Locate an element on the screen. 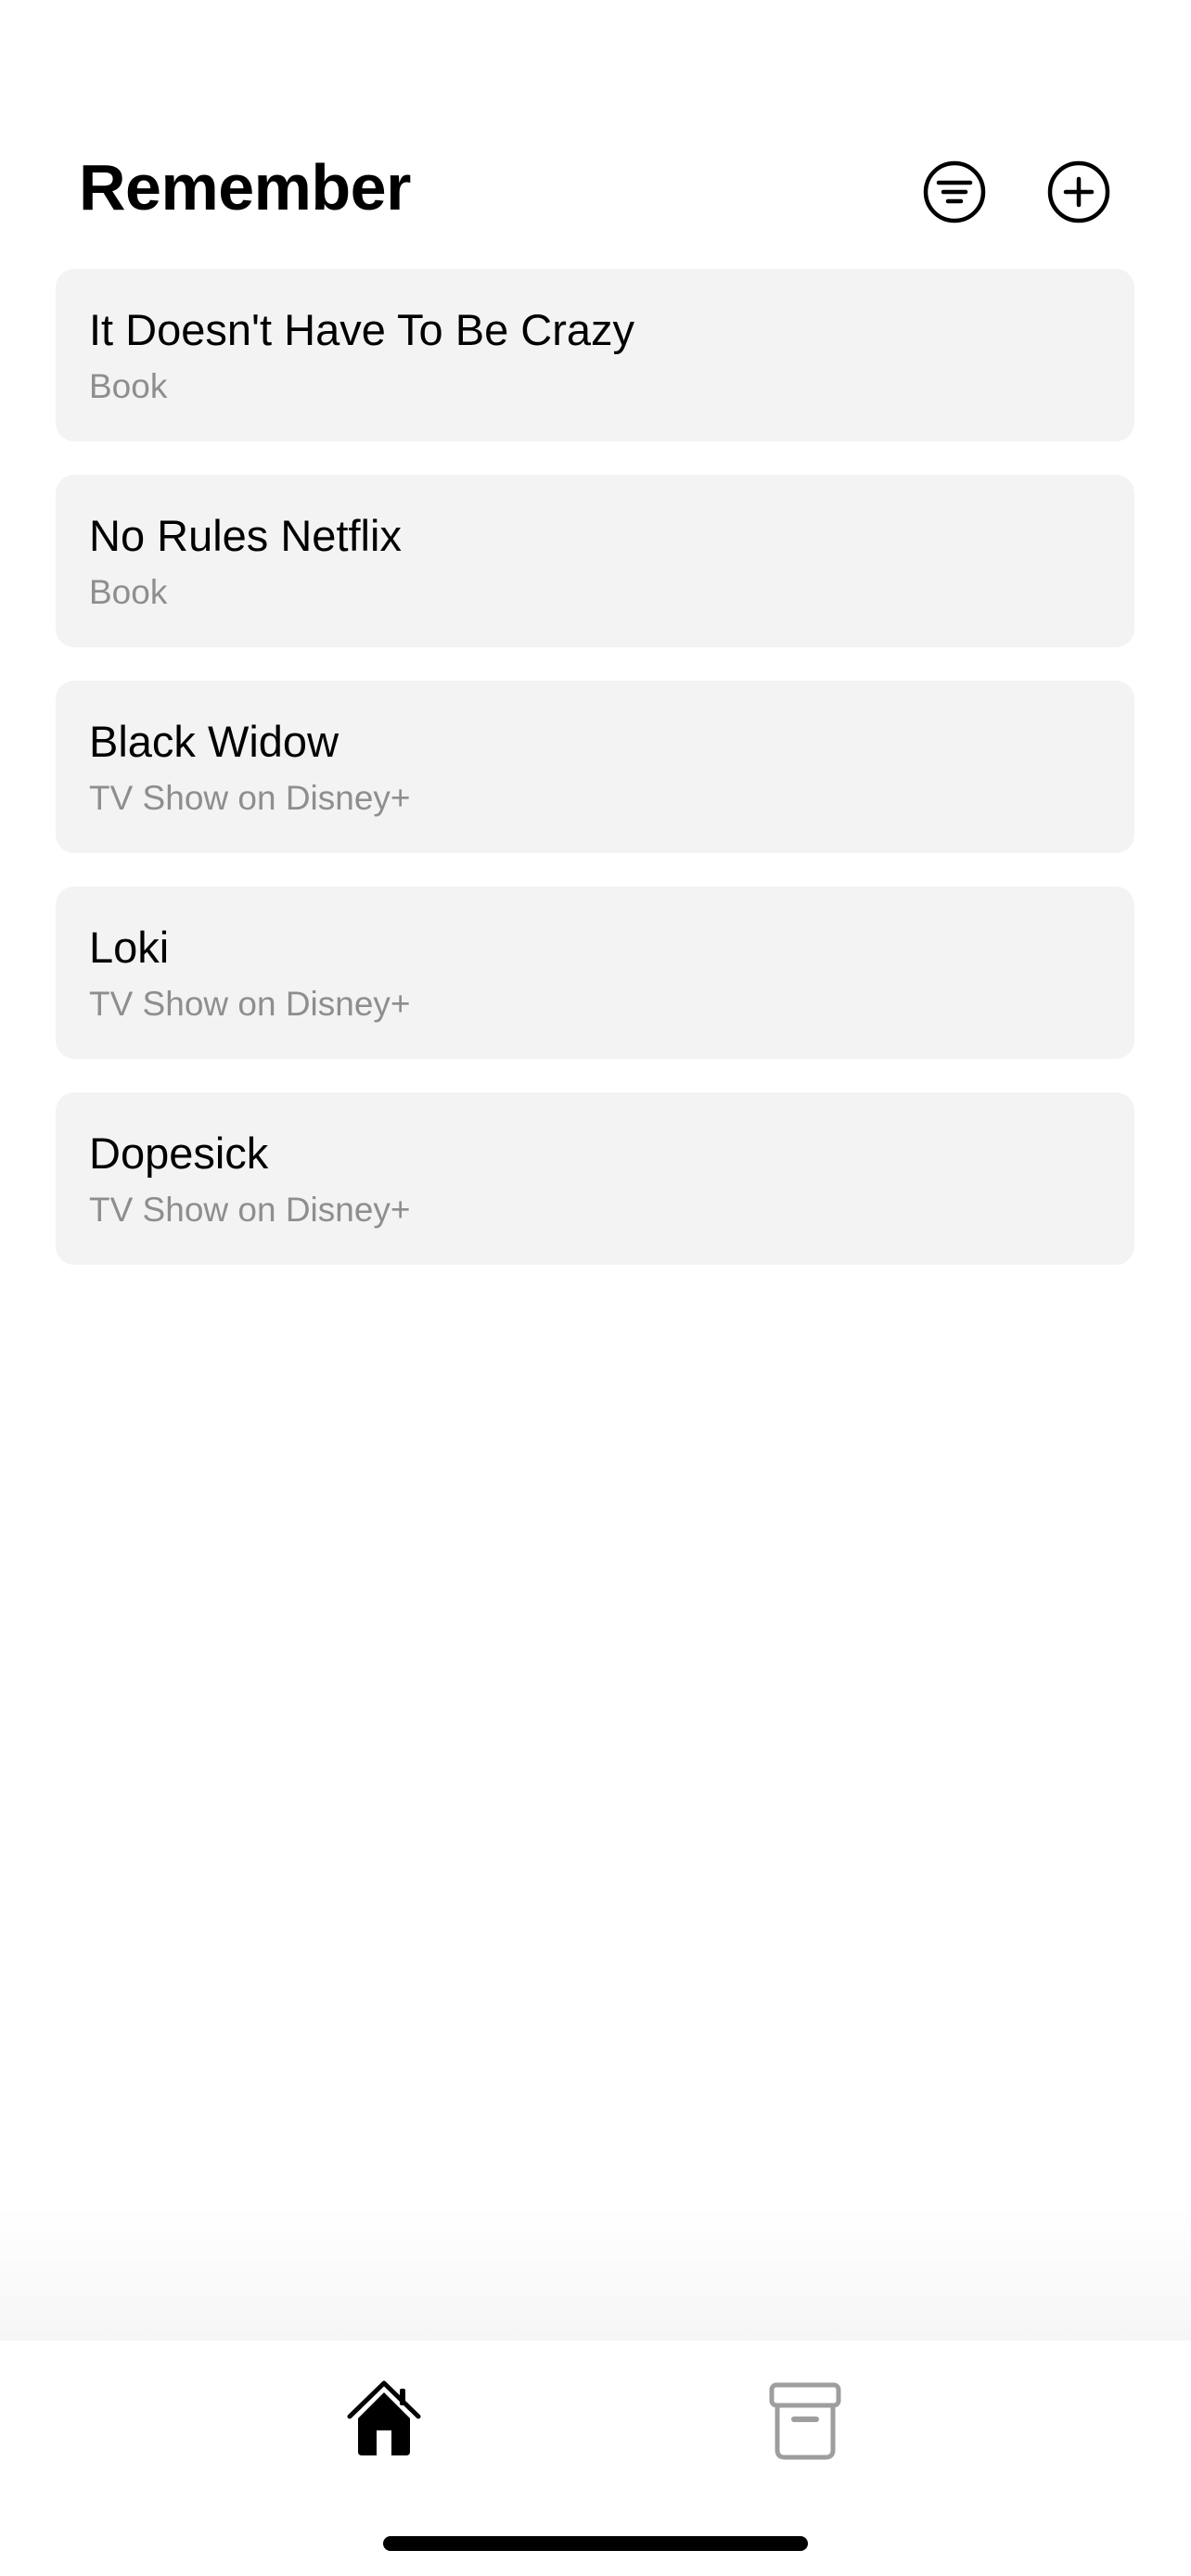 Image resolution: width=1191 pixels, height=2576 pixels. plus-circle-icon is located at coordinates (1078, 191).